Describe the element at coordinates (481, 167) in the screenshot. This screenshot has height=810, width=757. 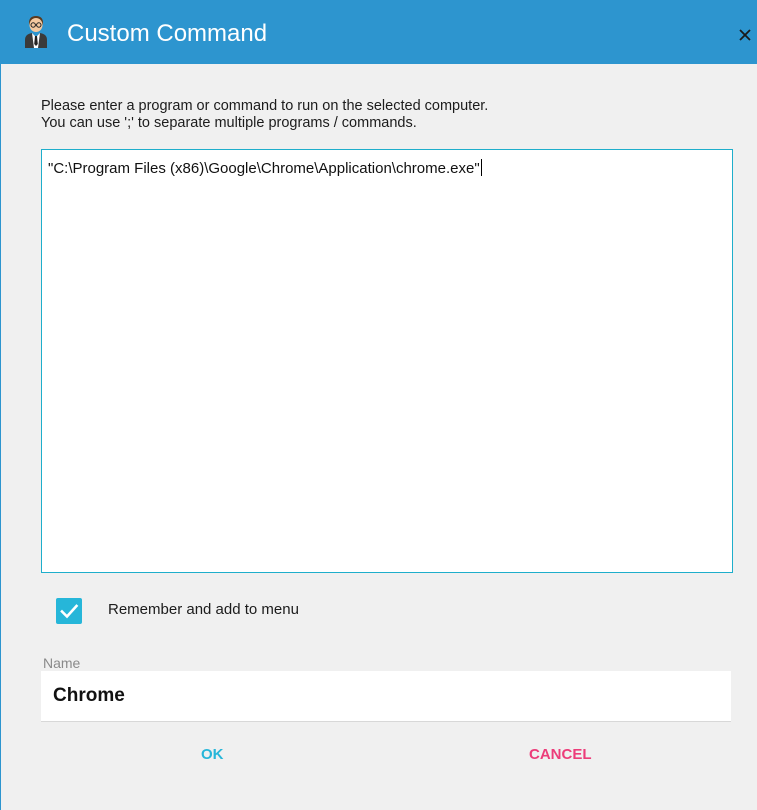
I see `text-caret` at that location.